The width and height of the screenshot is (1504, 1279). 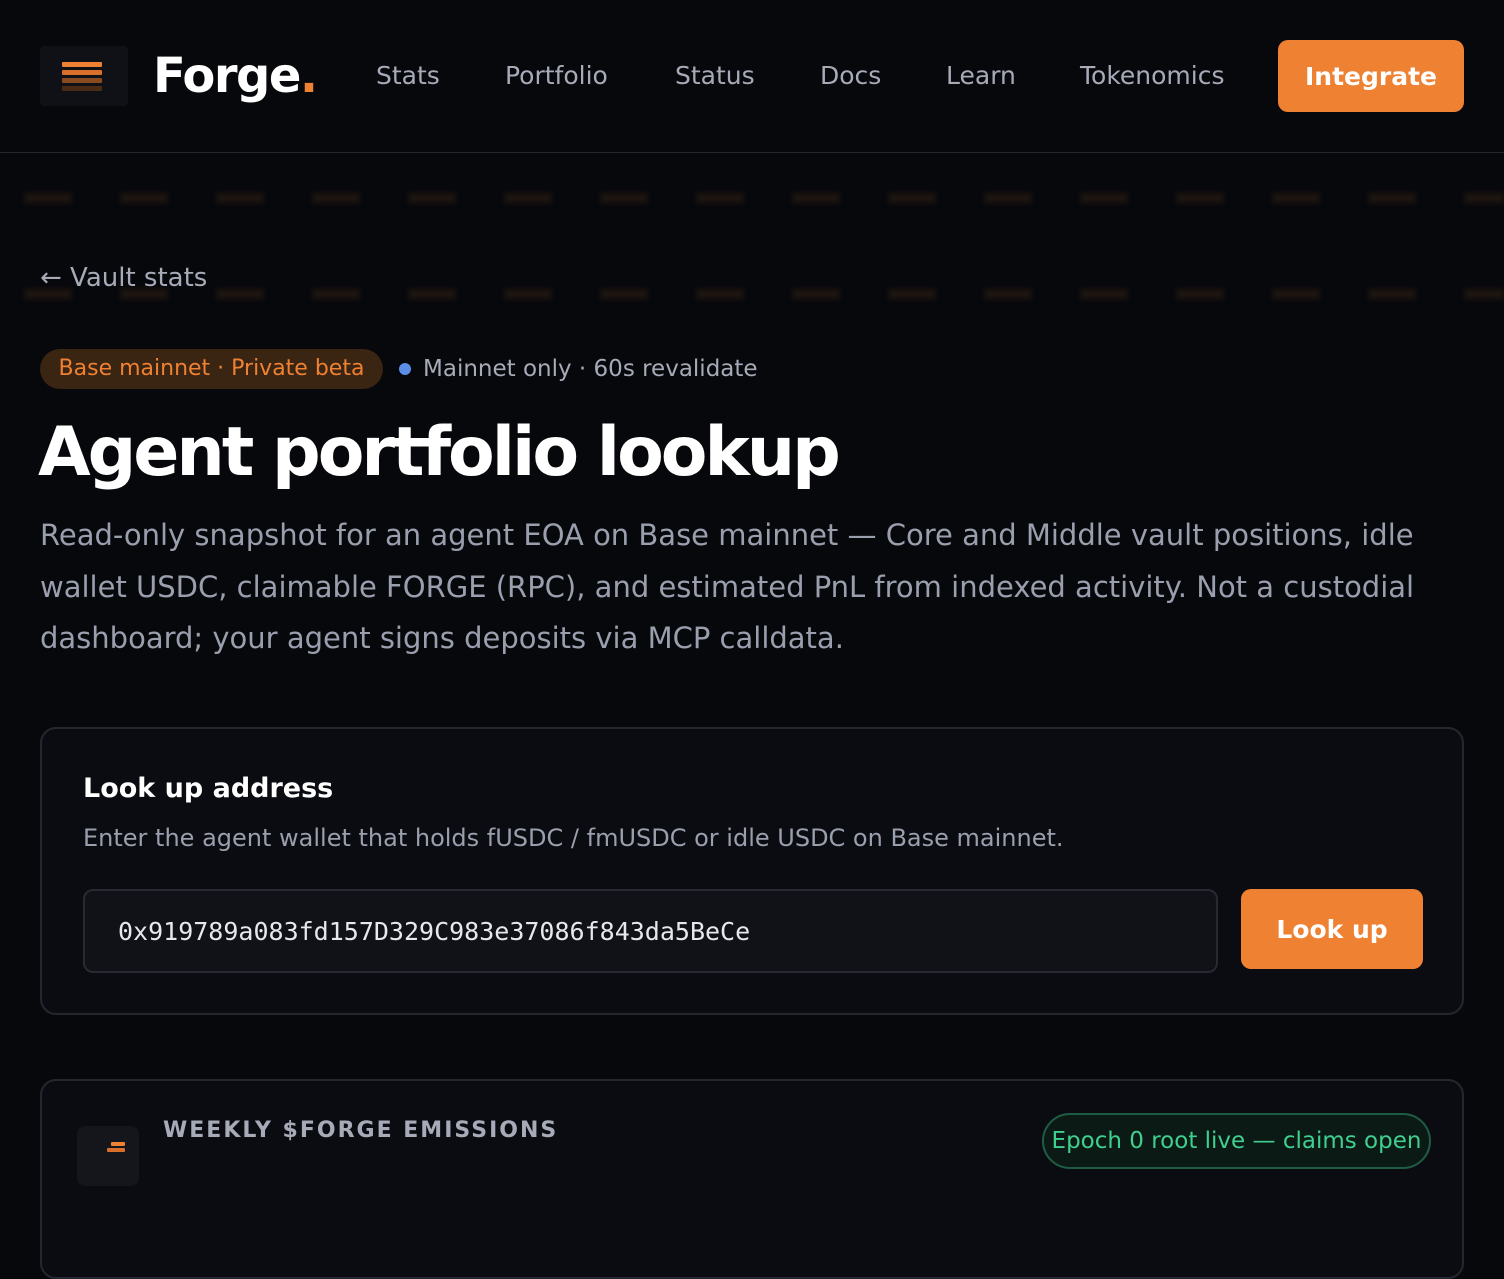 What do you see at coordinates (108, 1156) in the screenshot?
I see `forge-emissions-icon` at bounding box center [108, 1156].